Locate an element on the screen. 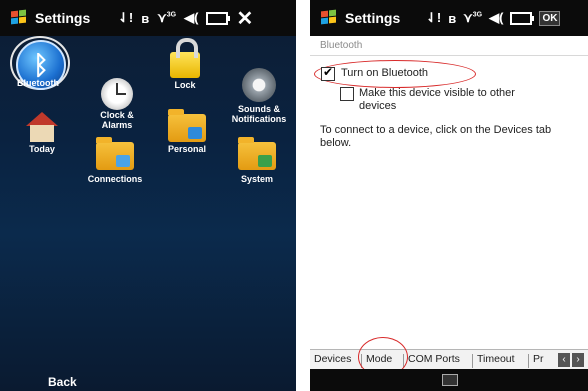 This screenshot has width=588, height=391. tile-system: System is located at coordinates (257, 160).